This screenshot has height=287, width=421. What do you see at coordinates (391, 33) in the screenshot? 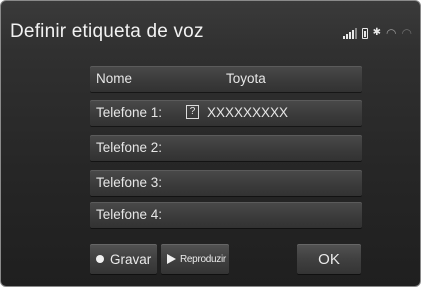
I see `wifi-icon: ◠` at bounding box center [391, 33].